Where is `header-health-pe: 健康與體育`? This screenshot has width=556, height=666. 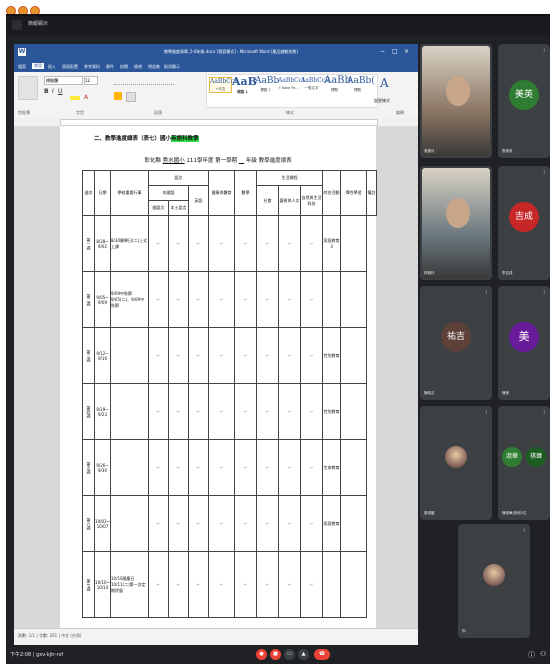 header-health-pe: 健康與體育 is located at coordinates (221, 193).